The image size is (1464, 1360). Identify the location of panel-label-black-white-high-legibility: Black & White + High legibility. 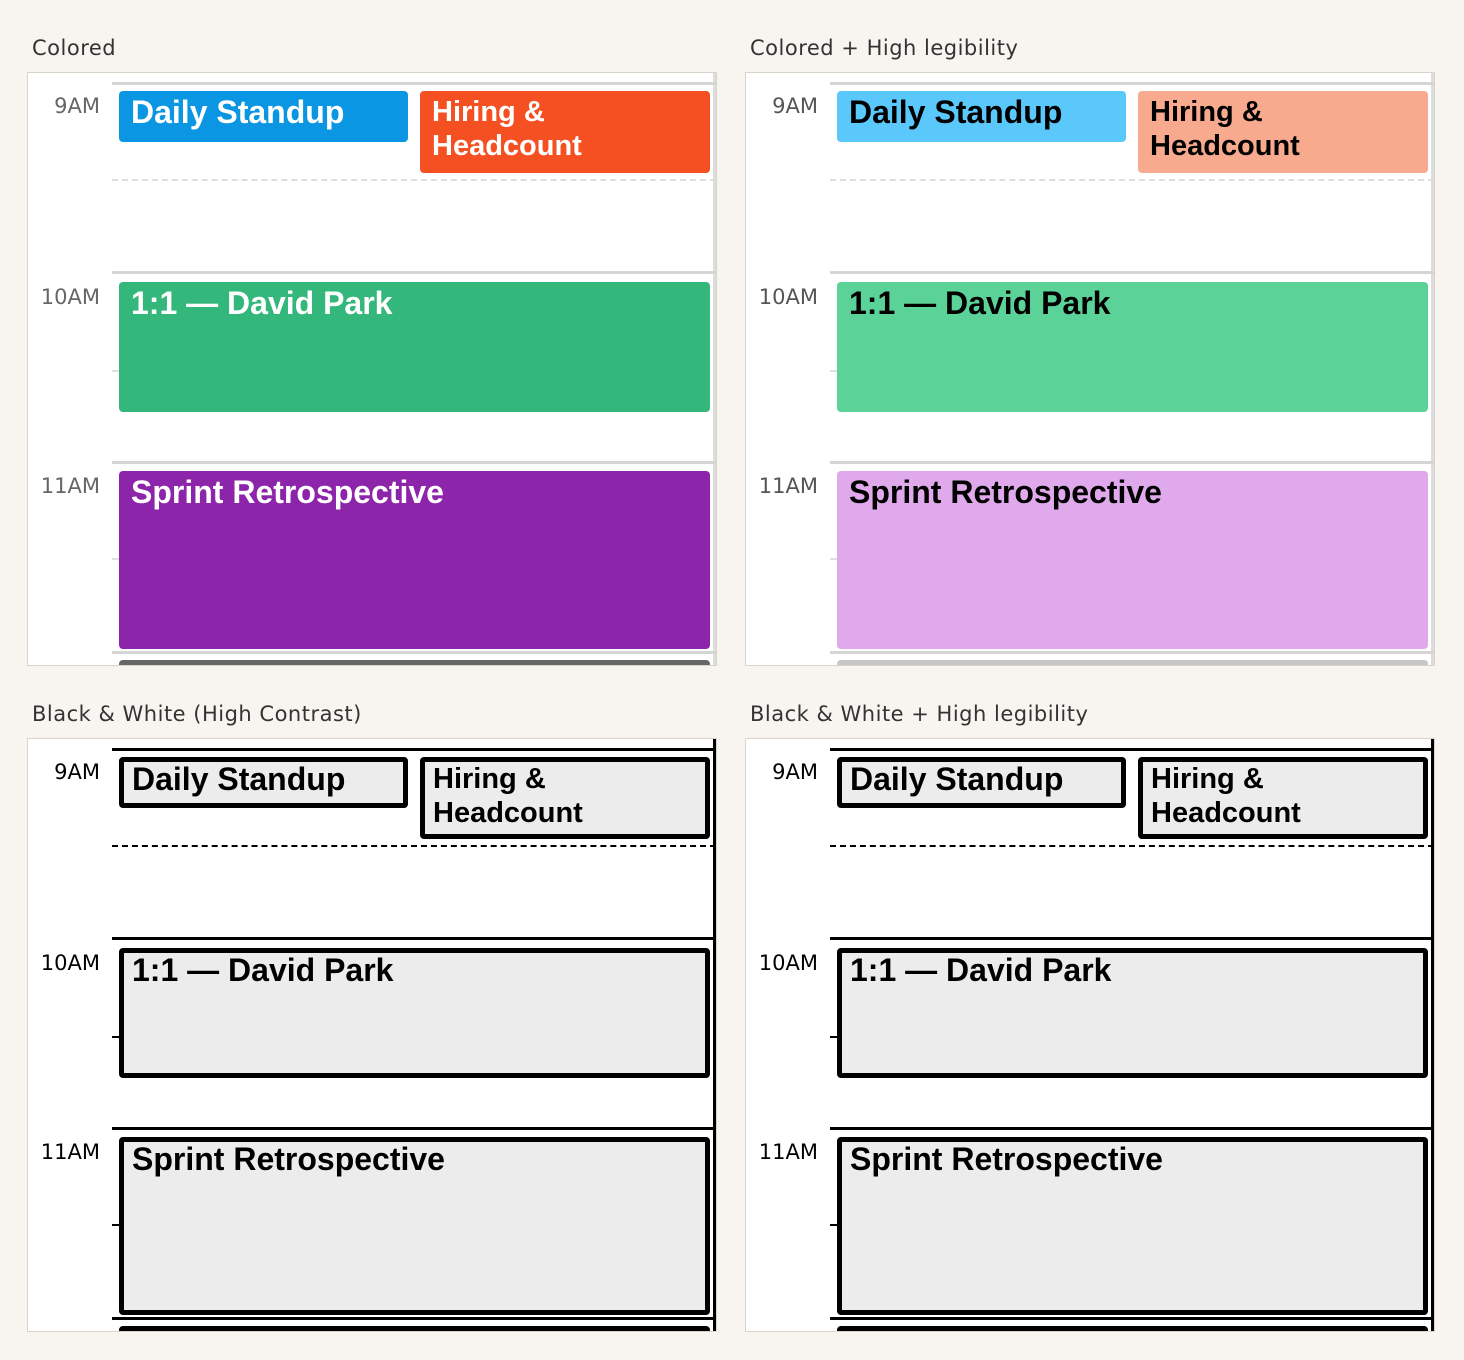
(919, 714).